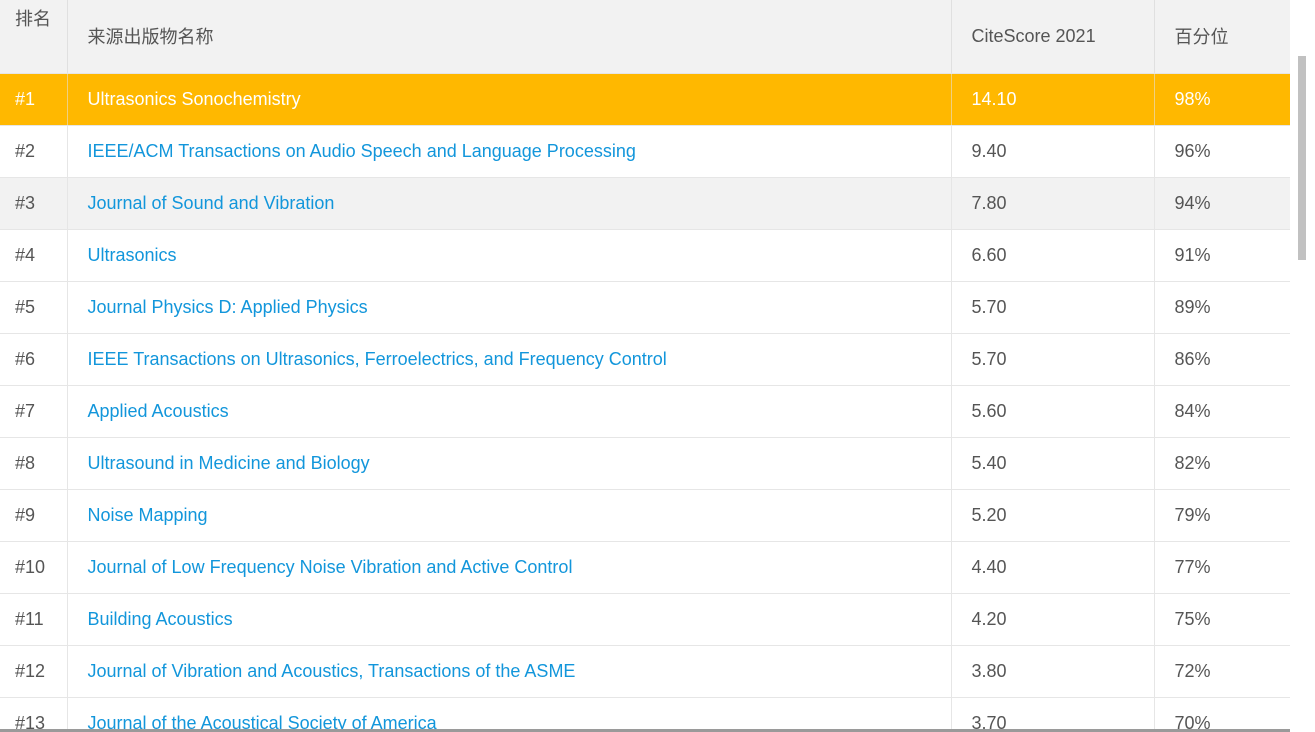  What do you see at coordinates (1053, 37) in the screenshot?
I see `header-citescore: CiteScore 2021` at bounding box center [1053, 37].